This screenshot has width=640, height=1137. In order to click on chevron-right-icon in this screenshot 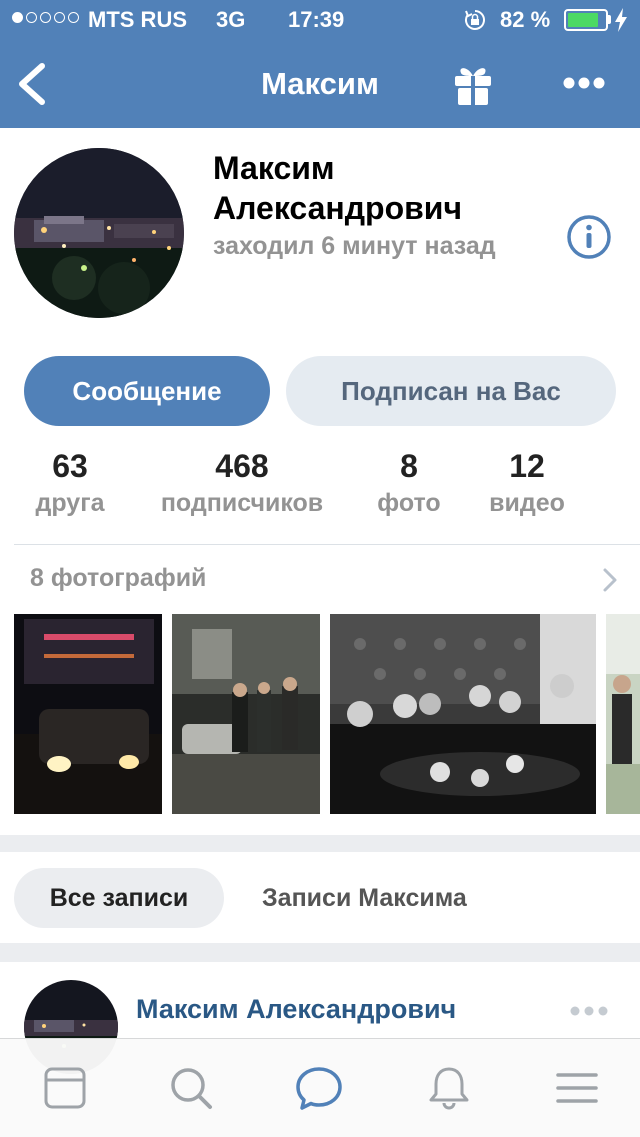, I will do `click(610, 580)`.